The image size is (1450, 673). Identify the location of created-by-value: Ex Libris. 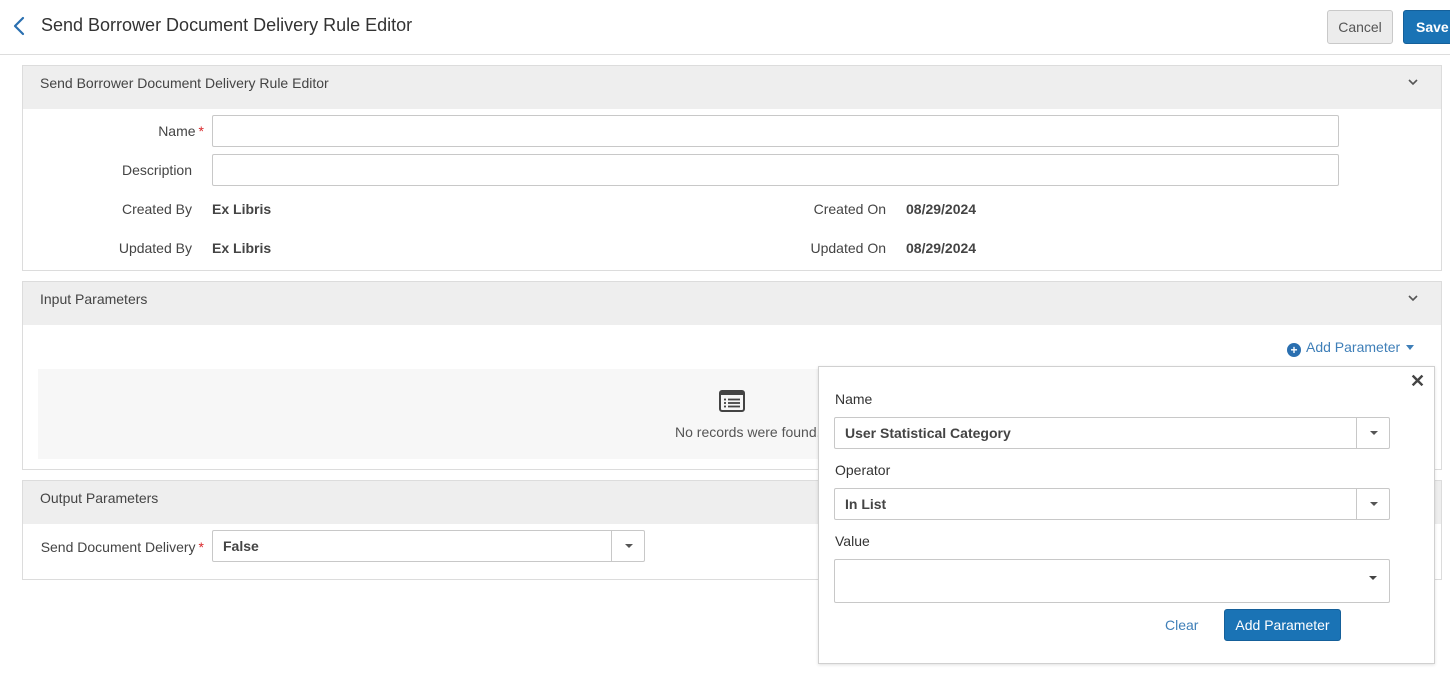
(242, 209).